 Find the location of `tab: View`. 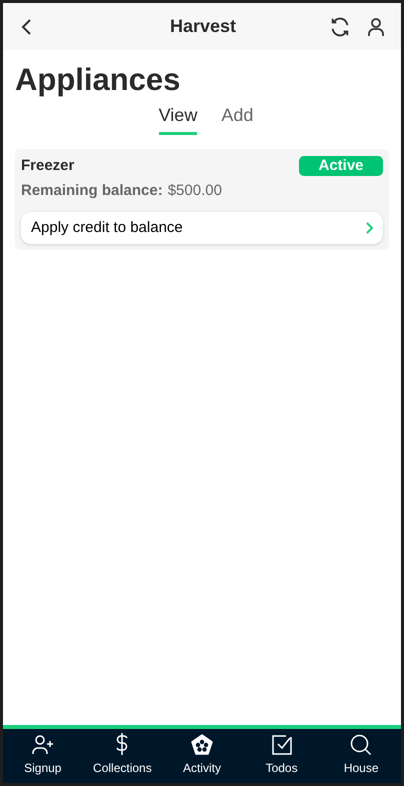

tab: View is located at coordinates (178, 118).